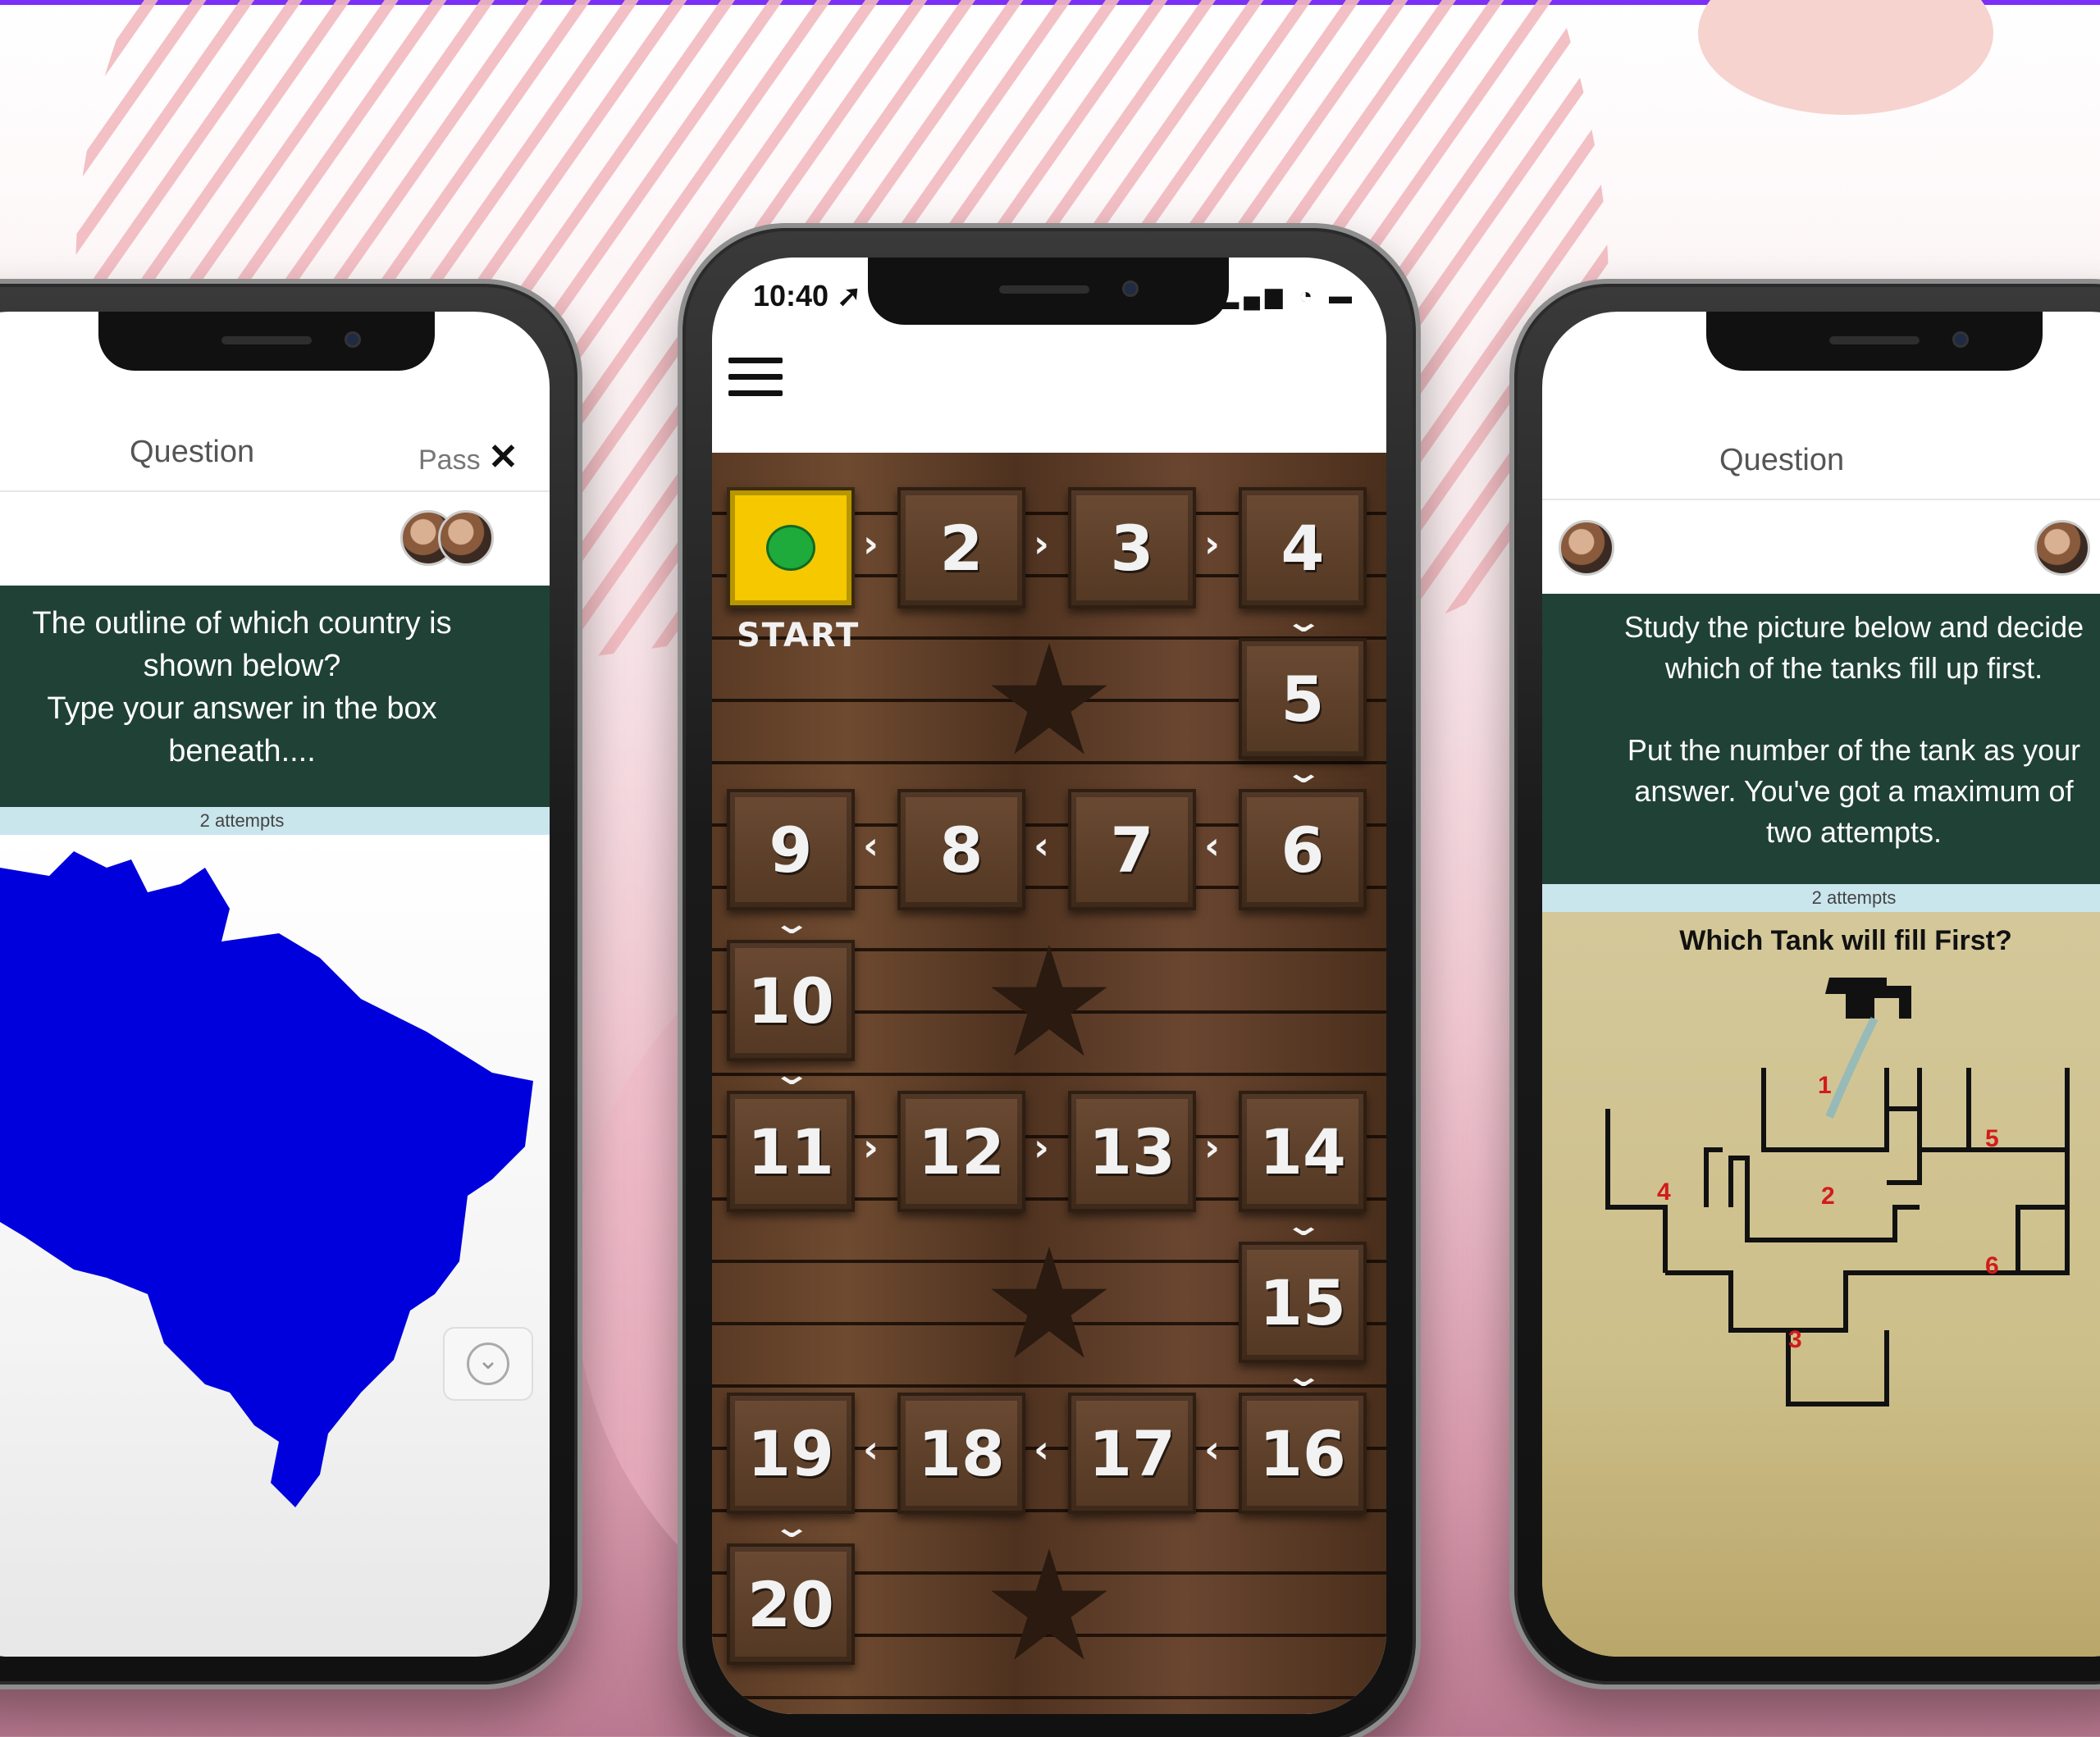 Image resolution: width=2100 pixels, height=1737 pixels. I want to click on tank-label-3: 3, so click(1795, 1339).